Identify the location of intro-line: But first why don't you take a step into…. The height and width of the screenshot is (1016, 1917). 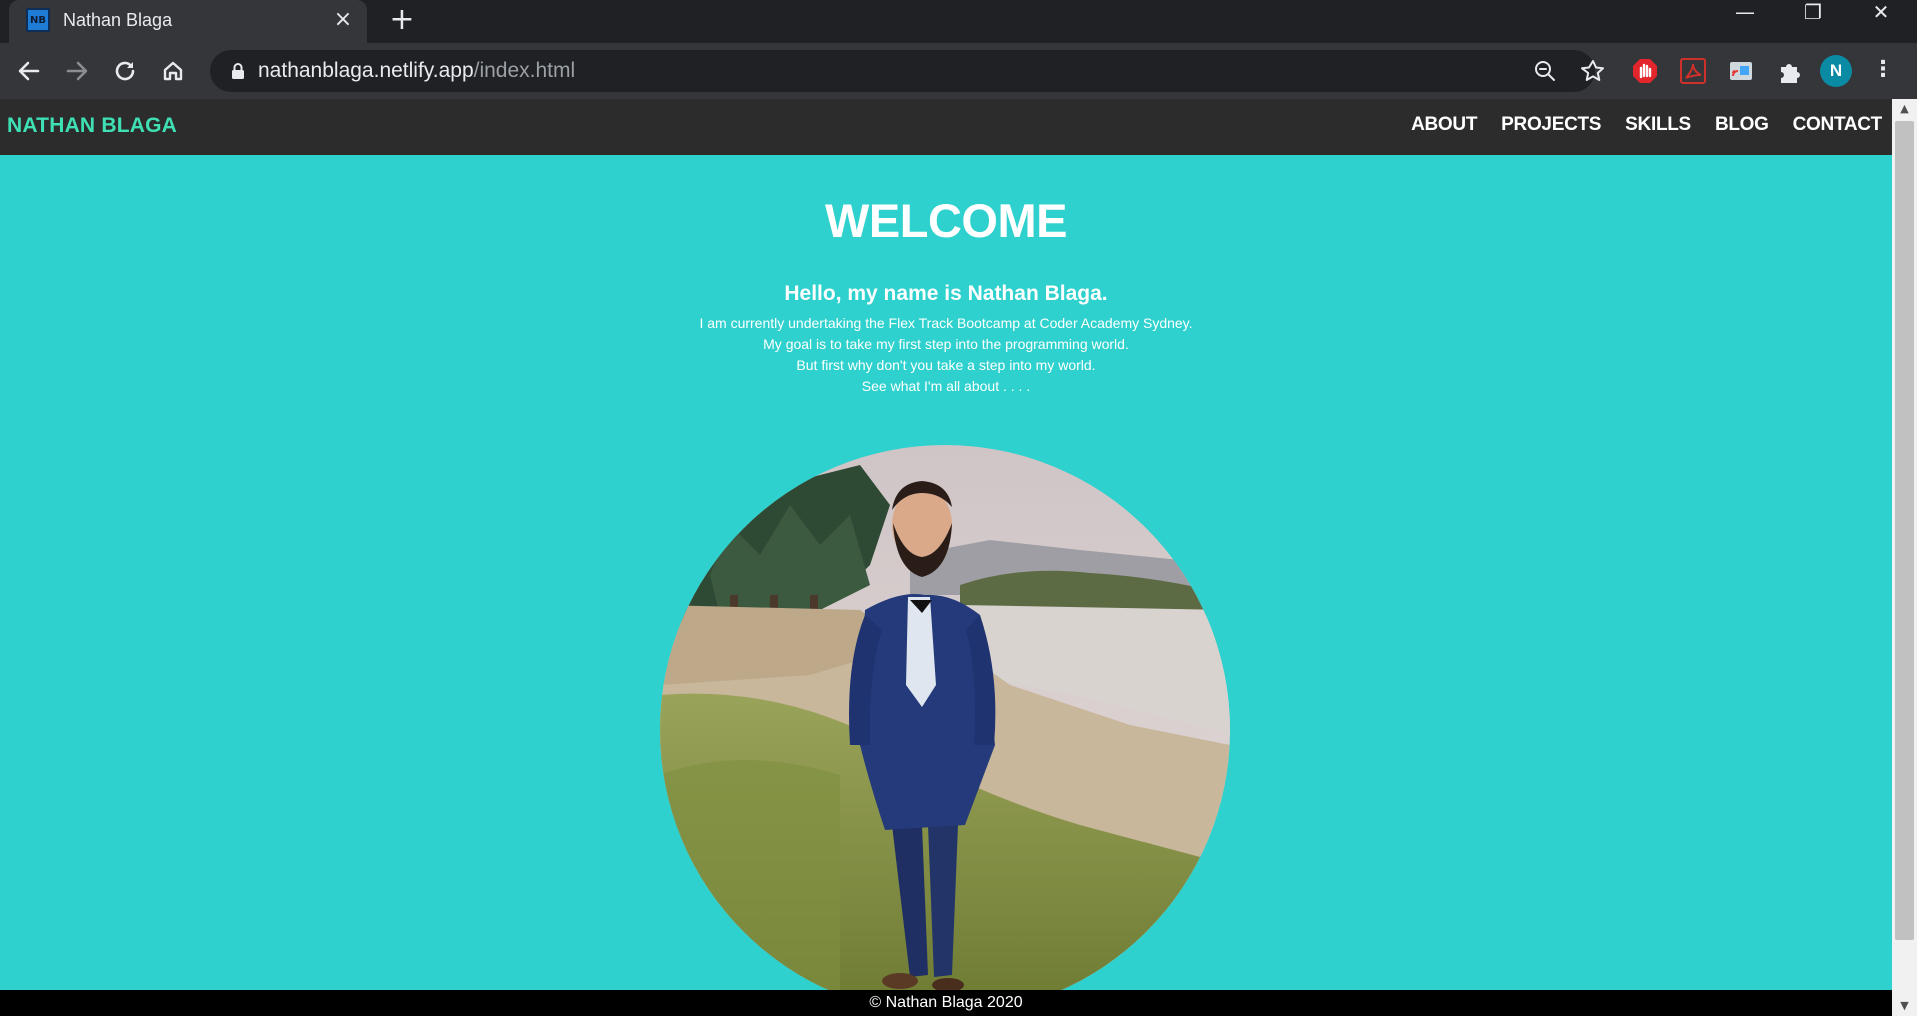
(946, 365).